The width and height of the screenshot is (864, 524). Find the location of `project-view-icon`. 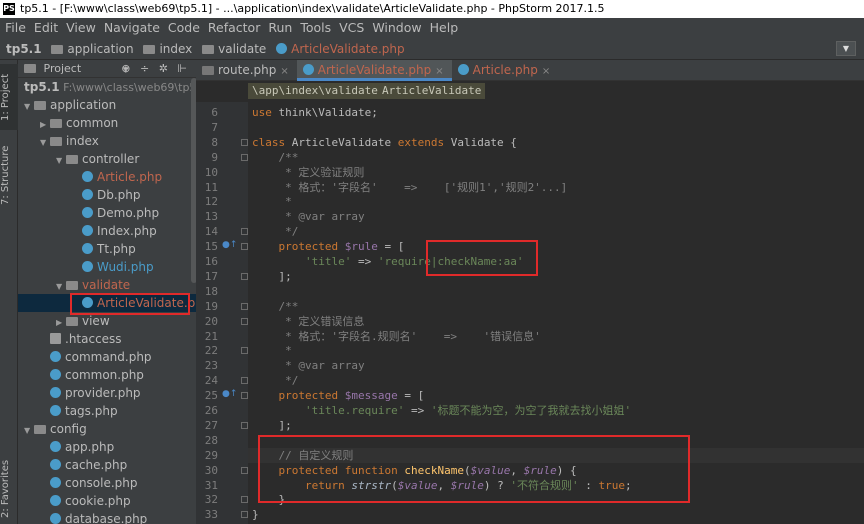

project-view-icon is located at coordinates (30, 68).